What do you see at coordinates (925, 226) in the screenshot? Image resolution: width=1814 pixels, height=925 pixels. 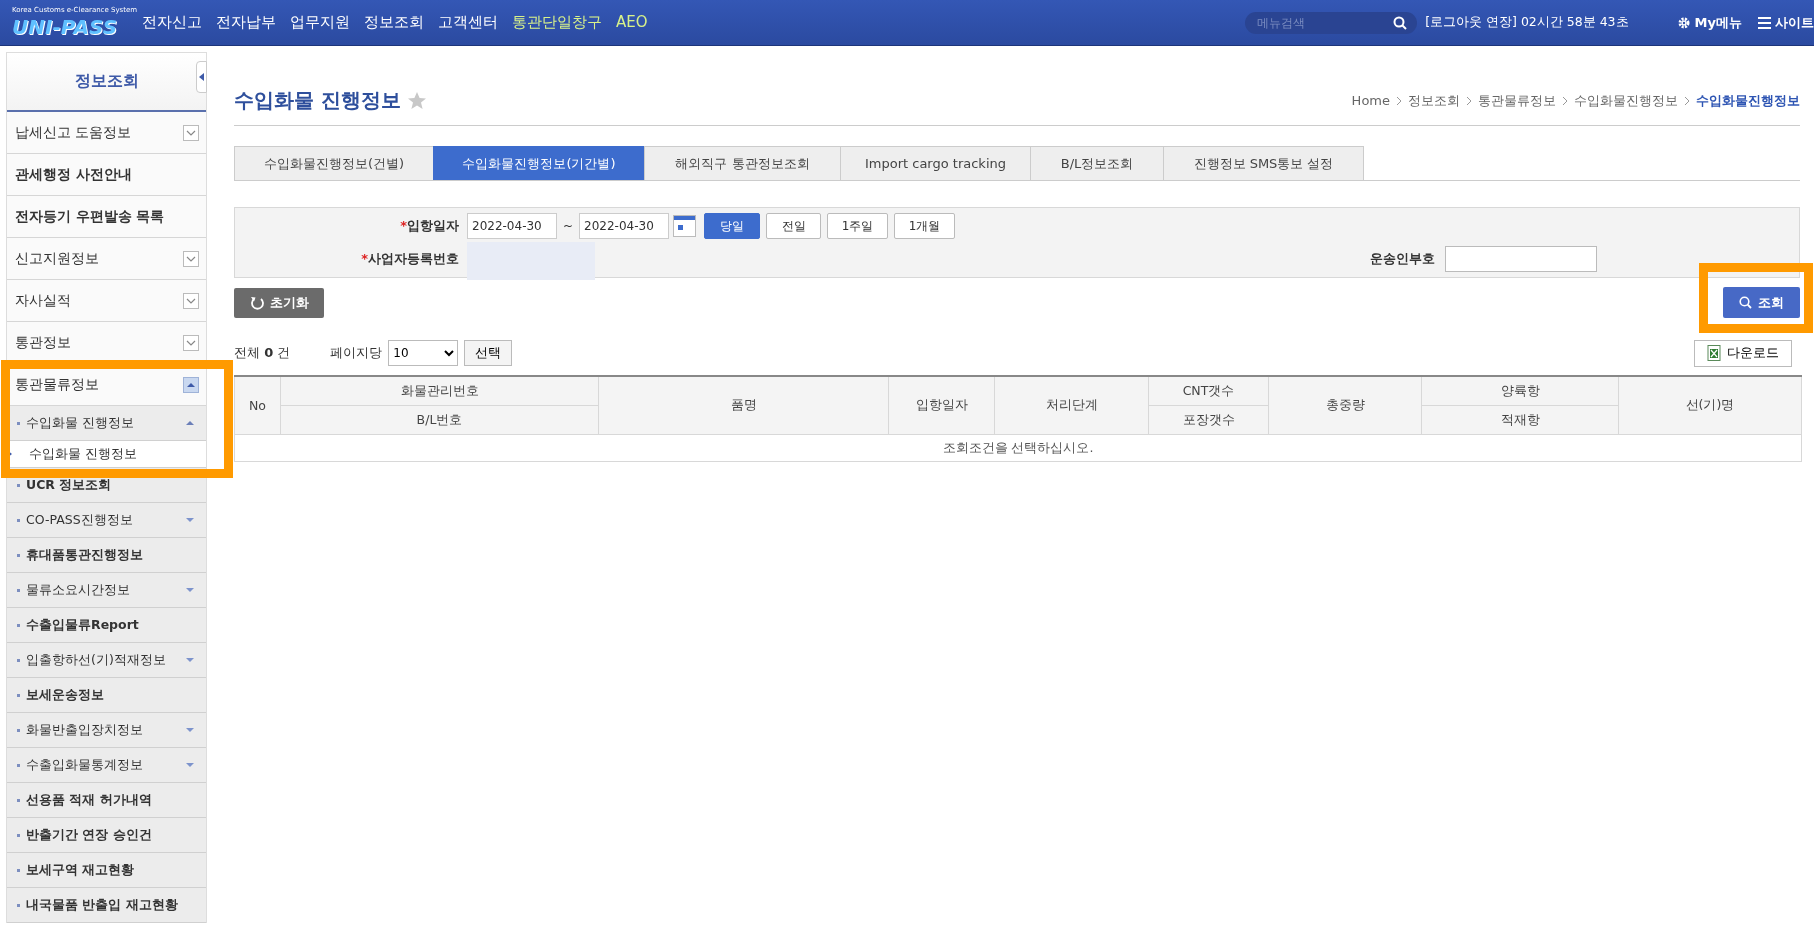 I see `period-button: 1개월` at bounding box center [925, 226].